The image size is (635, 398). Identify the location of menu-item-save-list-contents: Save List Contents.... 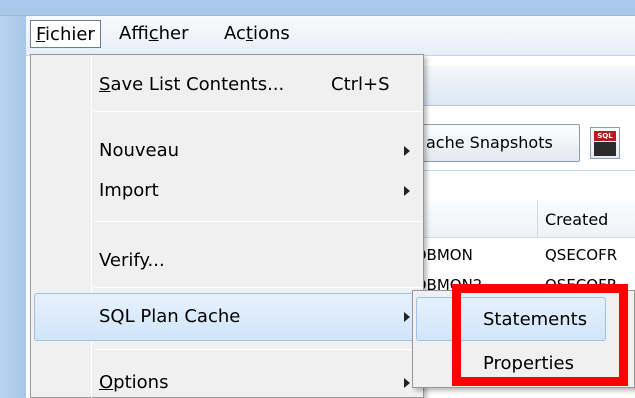
(191, 85).